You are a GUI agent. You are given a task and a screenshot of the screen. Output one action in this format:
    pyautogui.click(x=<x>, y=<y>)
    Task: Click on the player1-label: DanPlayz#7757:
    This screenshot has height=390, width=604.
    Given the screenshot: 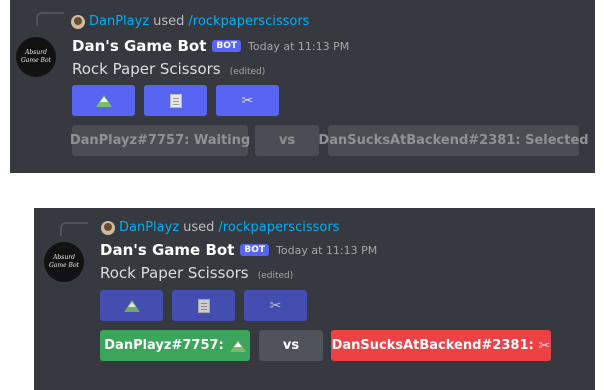 What is the action you would take?
    pyautogui.click(x=164, y=345)
    